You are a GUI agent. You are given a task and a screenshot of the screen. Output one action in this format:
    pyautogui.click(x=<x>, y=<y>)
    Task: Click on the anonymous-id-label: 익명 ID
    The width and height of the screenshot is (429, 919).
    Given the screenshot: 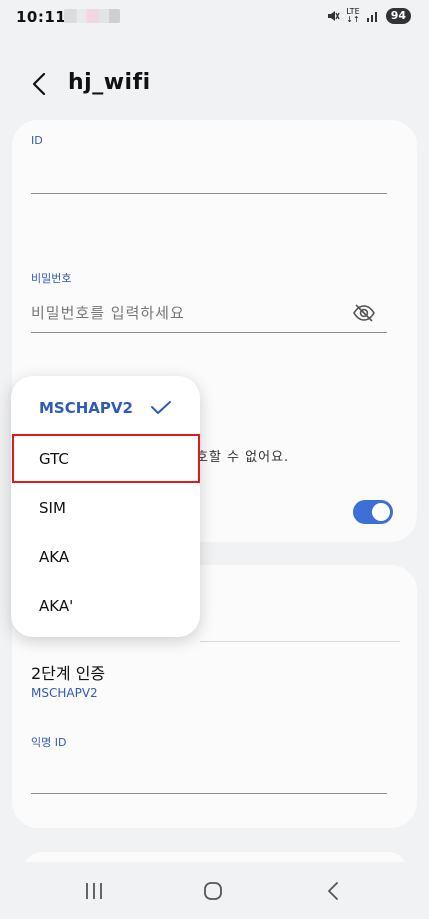 What is the action you would take?
    pyautogui.click(x=49, y=742)
    